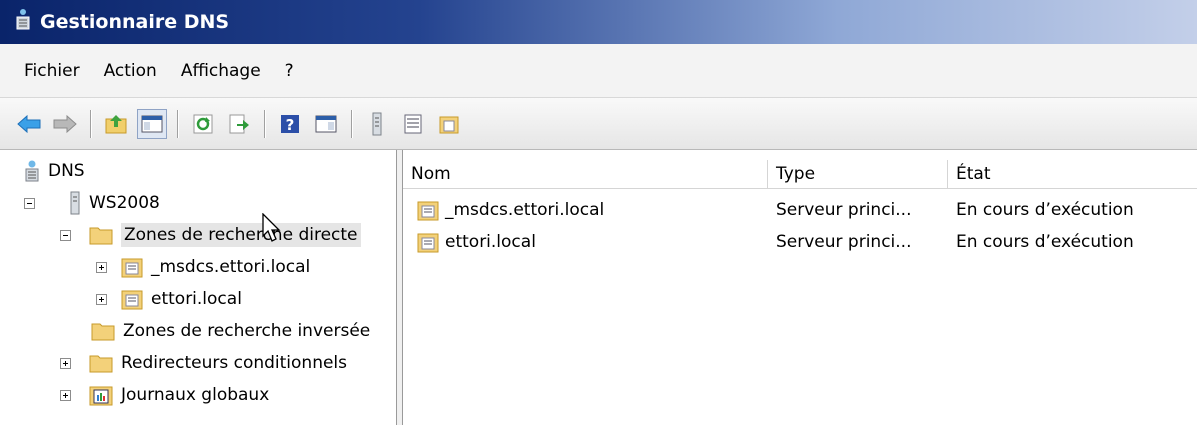 This screenshot has width=1197, height=425. I want to click on tree-item-ws2008: WS2008, so click(92, 203).